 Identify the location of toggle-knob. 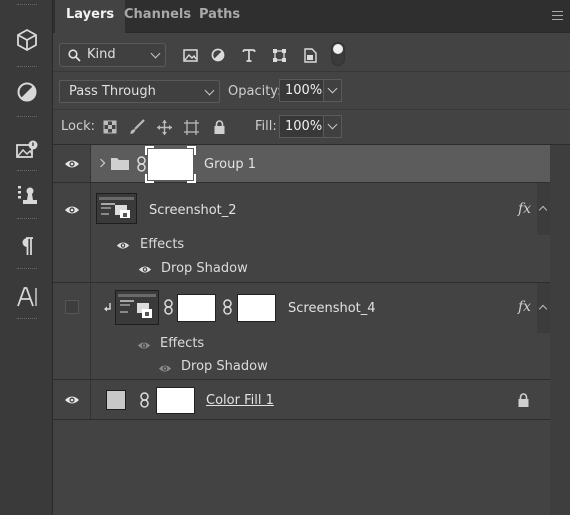
(338, 49).